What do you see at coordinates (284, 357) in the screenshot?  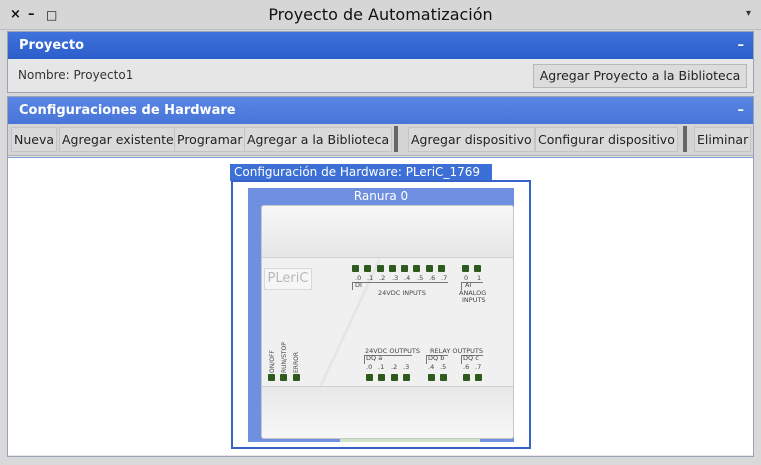 I see `status-label-runstop: RUN/STOP` at bounding box center [284, 357].